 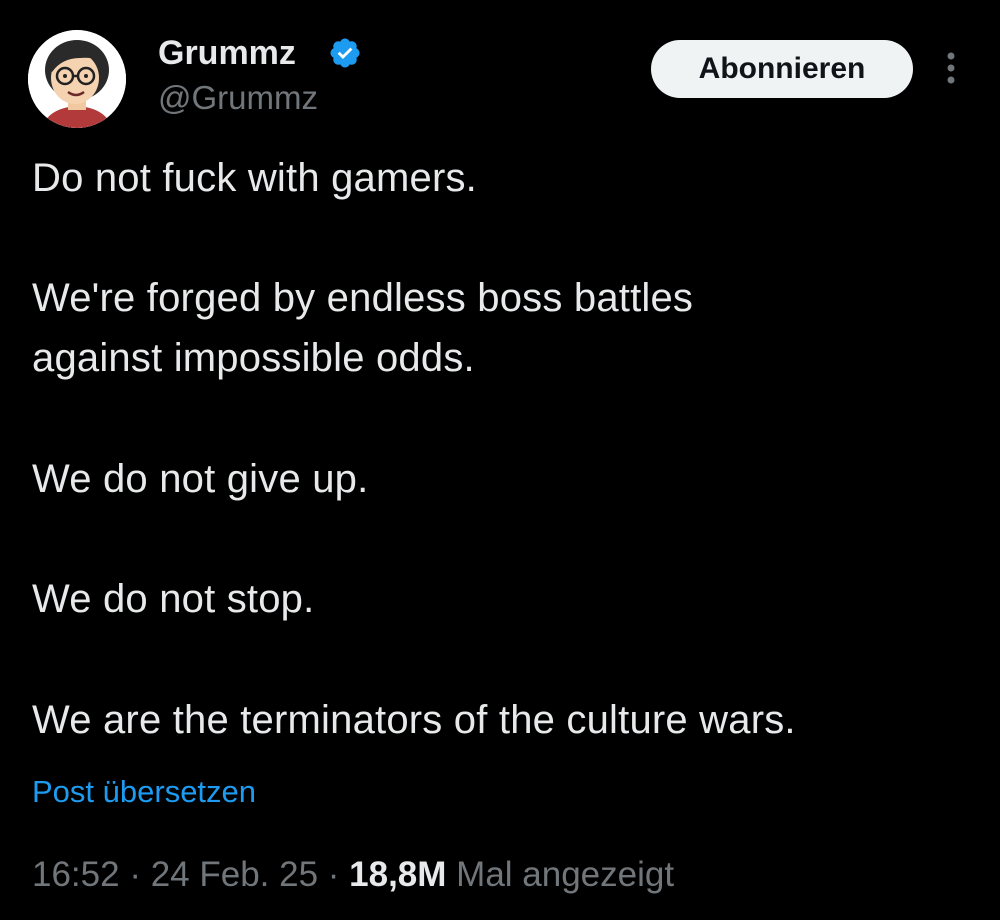 What do you see at coordinates (234, 874) in the screenshot?
I see `post-date: 24 Feb. 25` at bounding box center [234, 874].